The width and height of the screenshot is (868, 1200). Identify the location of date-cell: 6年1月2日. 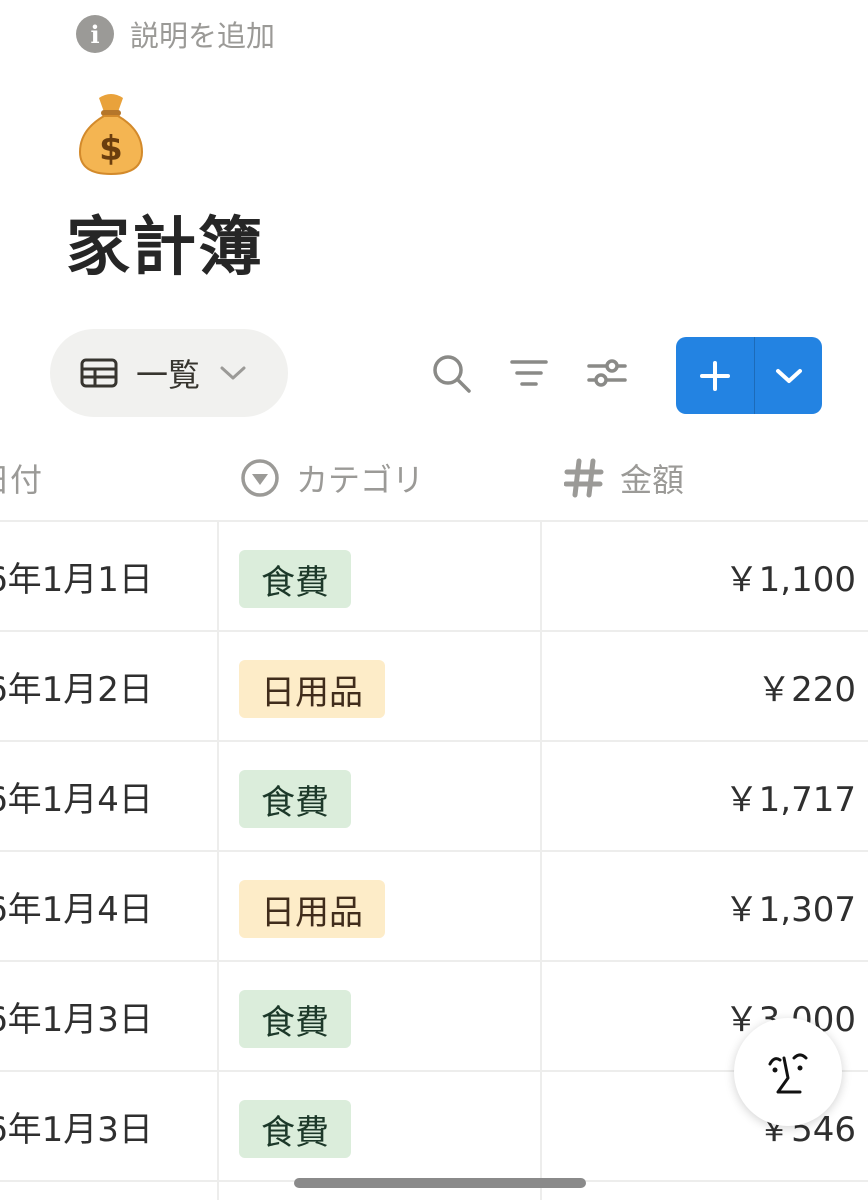
(76, 686).